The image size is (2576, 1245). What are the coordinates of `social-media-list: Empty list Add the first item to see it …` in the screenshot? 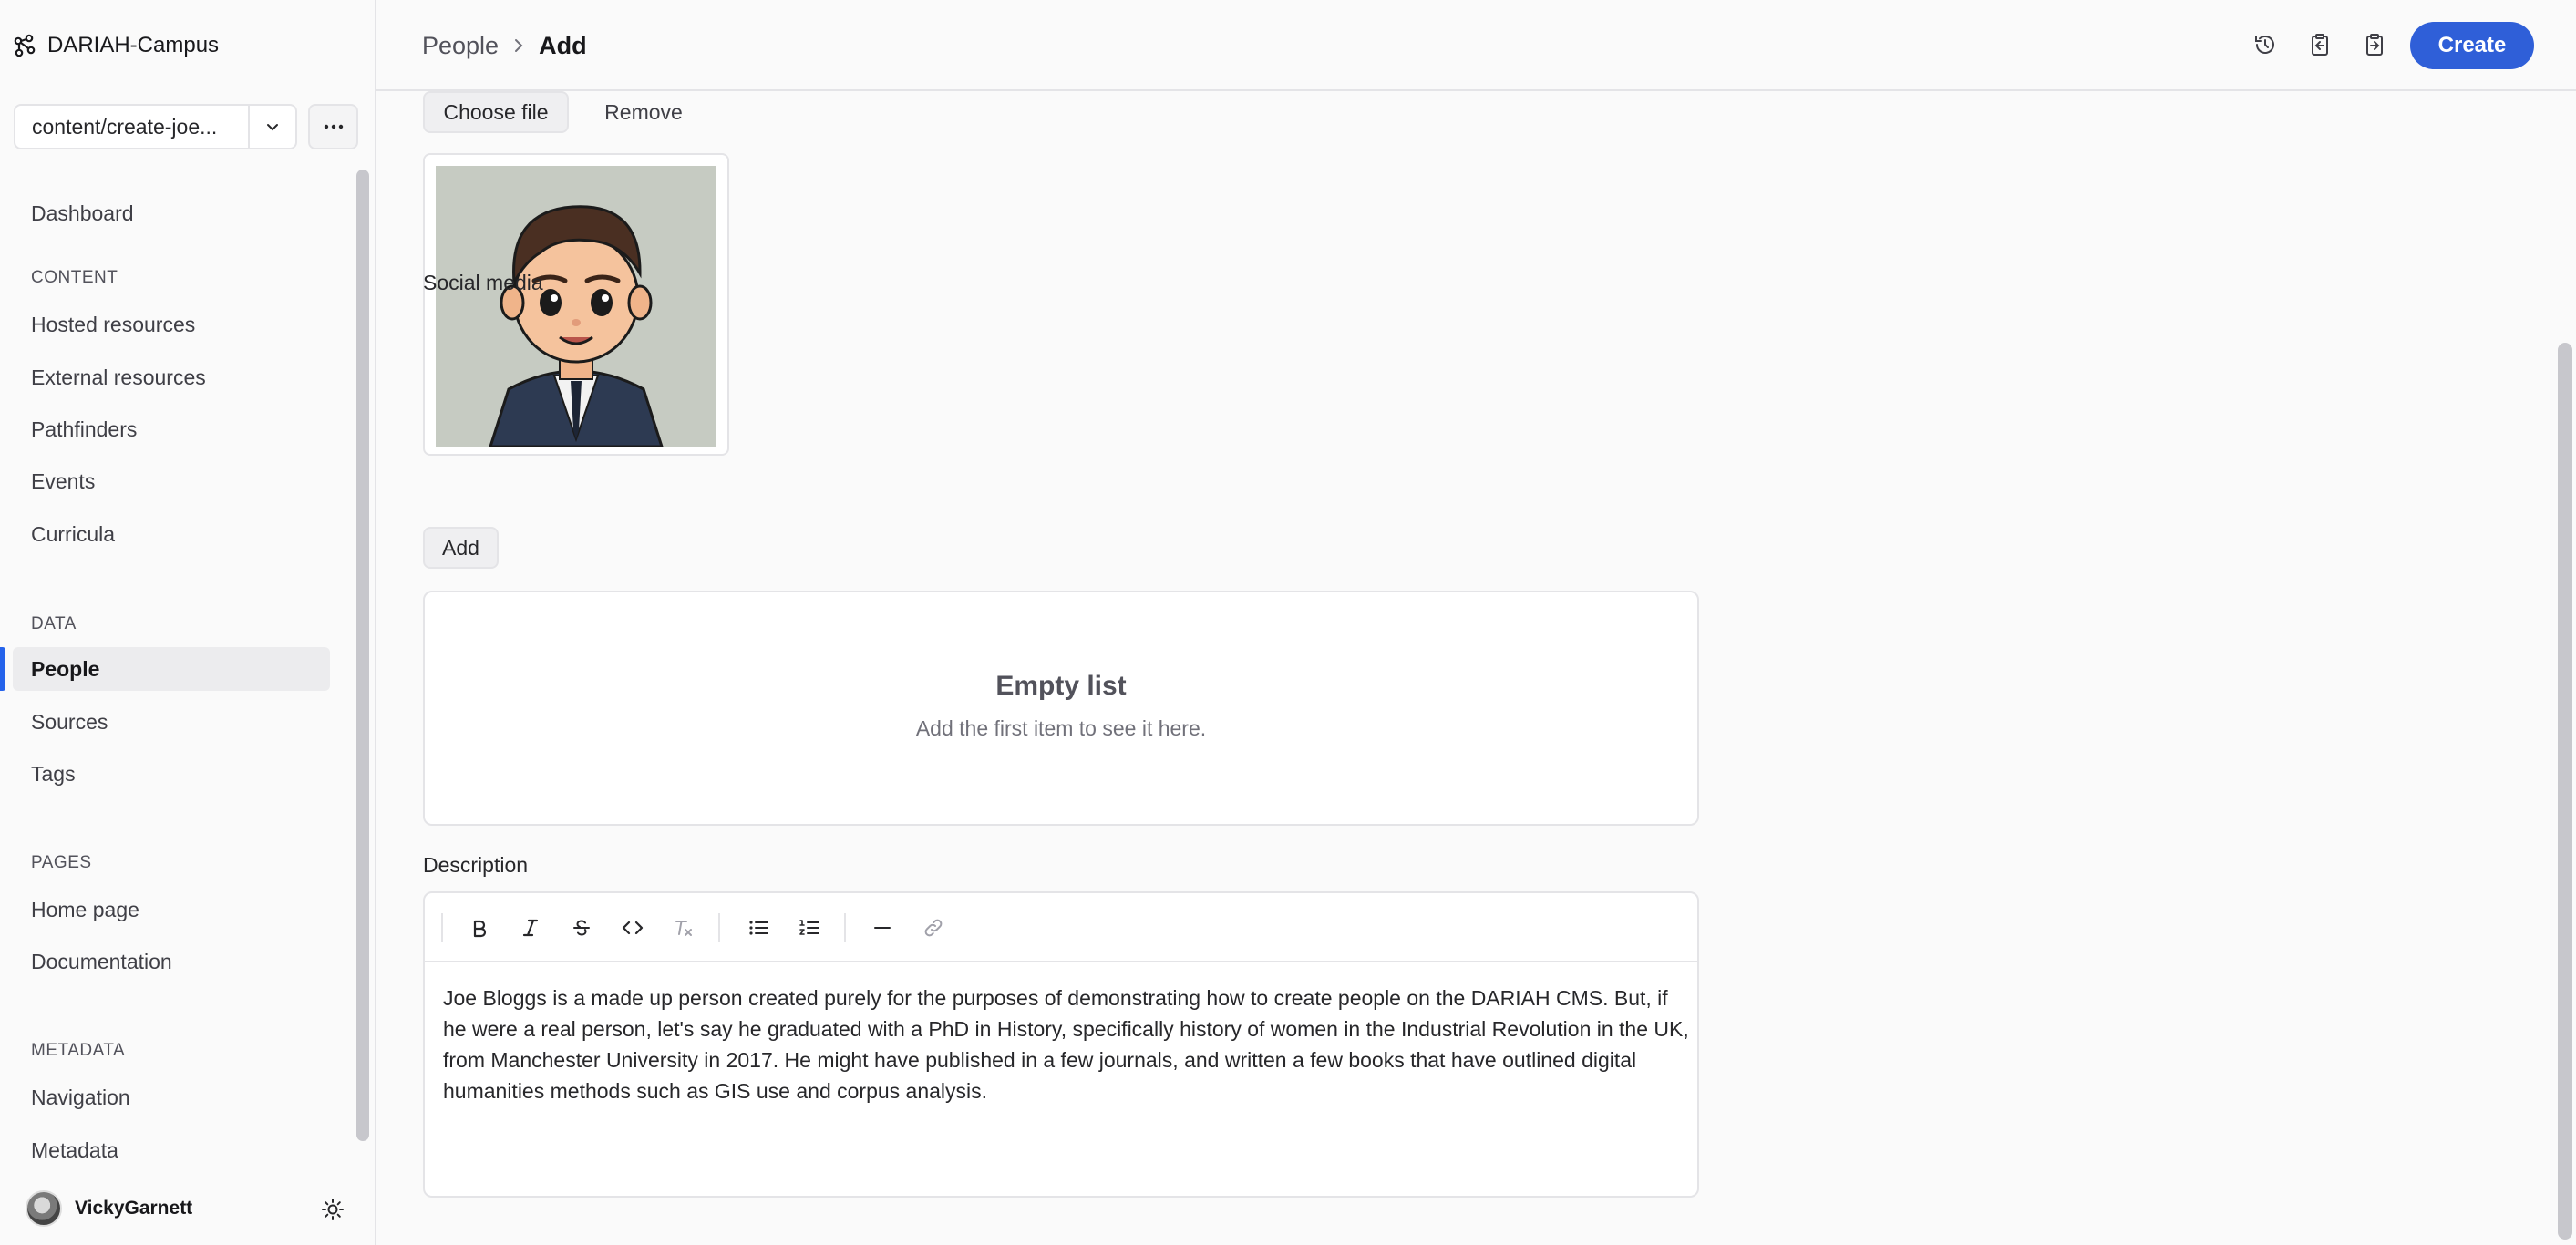 It's located at (1061, 708).